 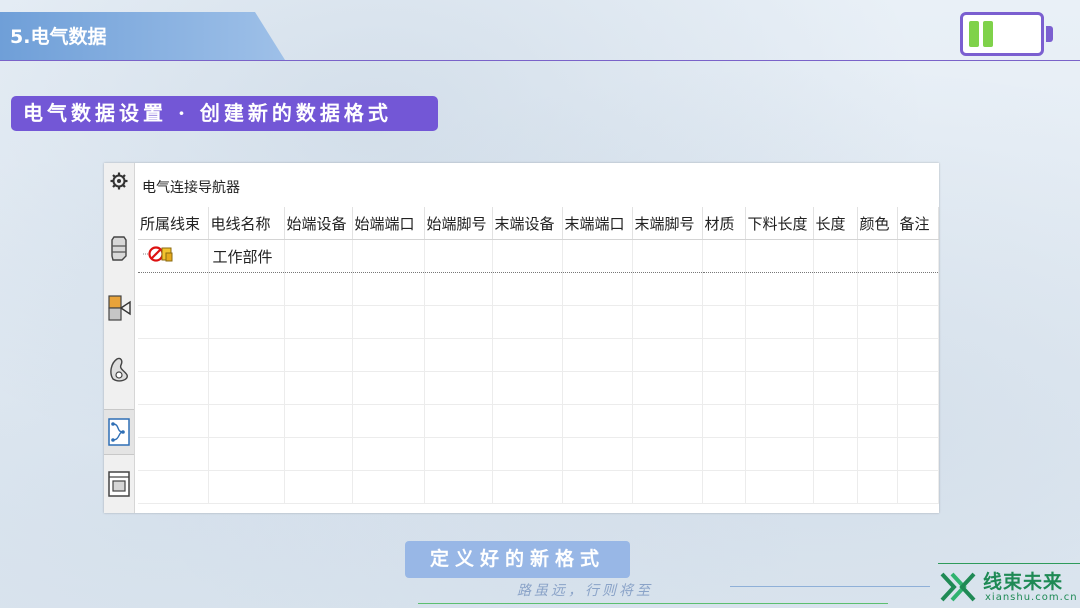 What do you see at coordinates (540, 60) in the screenshot?
I see `header-divider` at bounding box center [540, 60].